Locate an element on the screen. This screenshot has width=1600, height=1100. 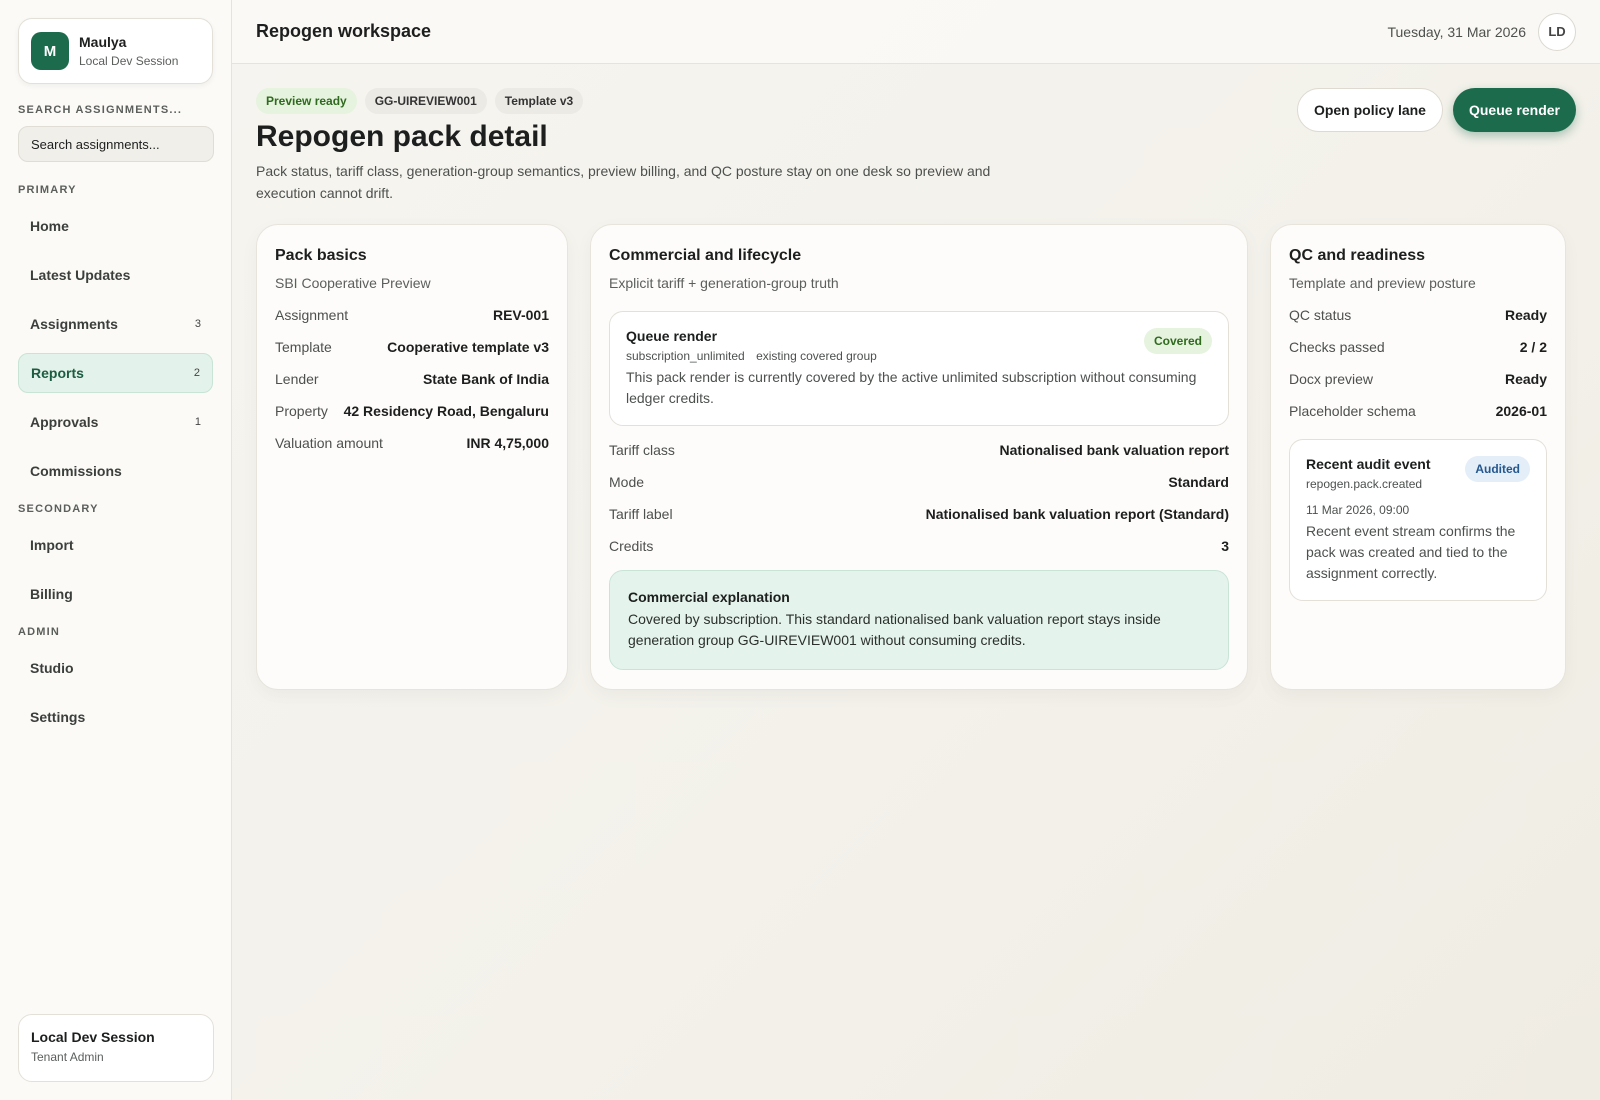
session-card: Local Dev Session Tenant Admin is located at coordinates (116, 1048).